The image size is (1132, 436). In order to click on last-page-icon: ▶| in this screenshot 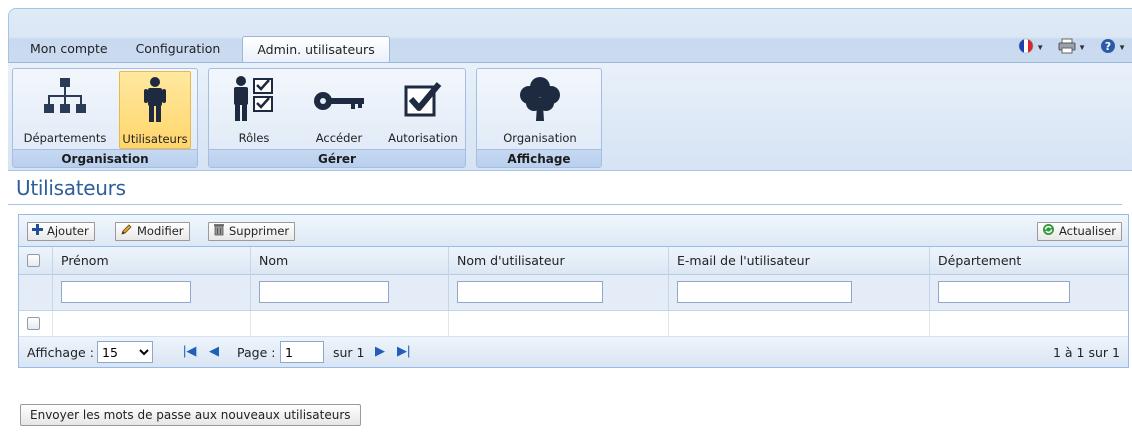, I will do `click(403, 351)`.